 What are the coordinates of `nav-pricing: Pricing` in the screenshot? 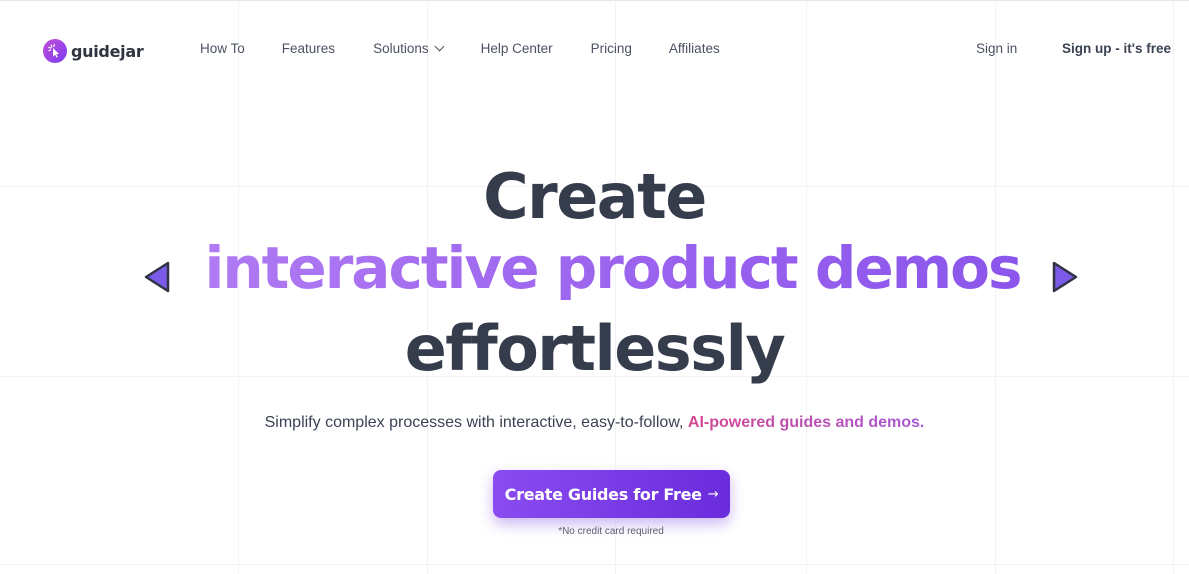 It's located at (611, 48).